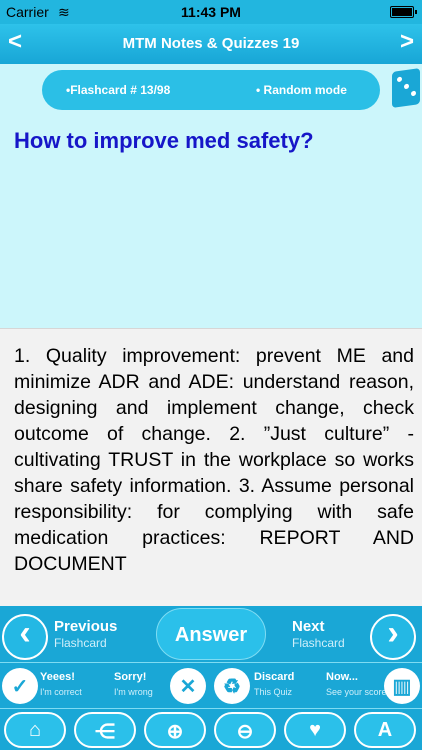 The width and height of the screenshot is (422, 750). I want to click on chevron-right-icon: ›, so click(393, 633).